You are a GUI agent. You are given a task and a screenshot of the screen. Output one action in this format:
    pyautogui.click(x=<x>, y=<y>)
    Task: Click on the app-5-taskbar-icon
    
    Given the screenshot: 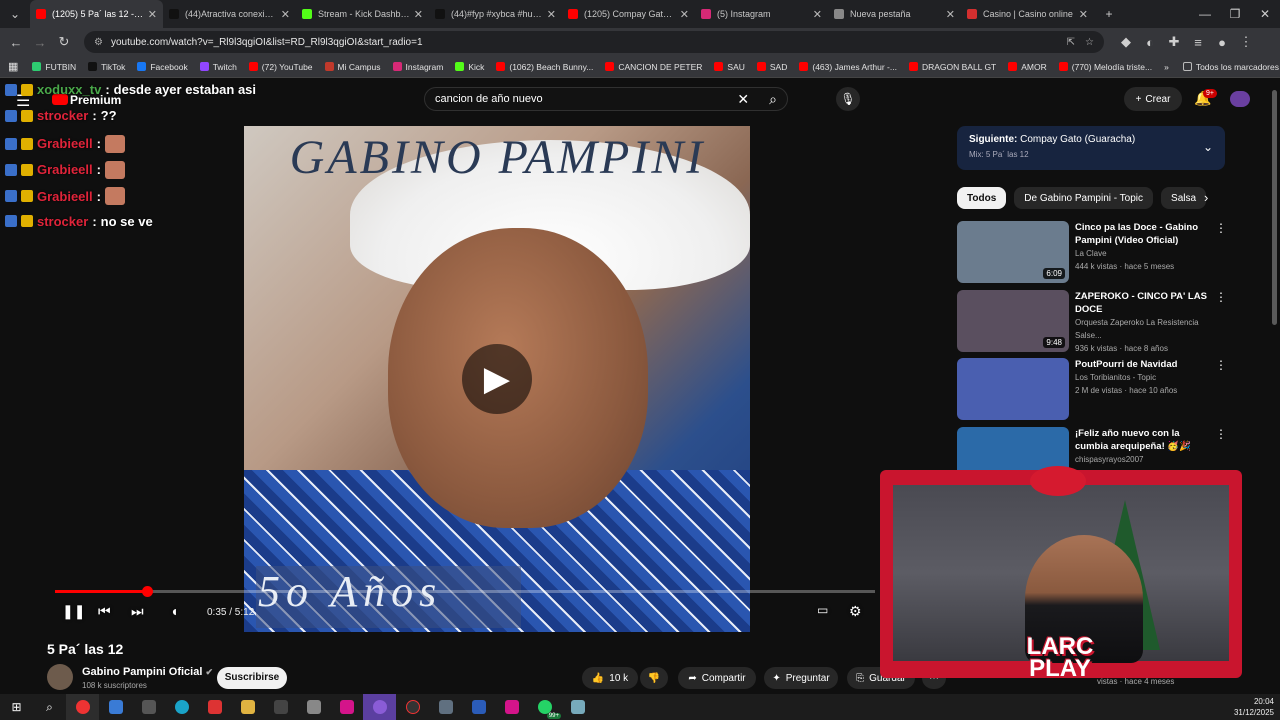 What is the action you would take?
    pyautogui.click(x=412, y=707)
    